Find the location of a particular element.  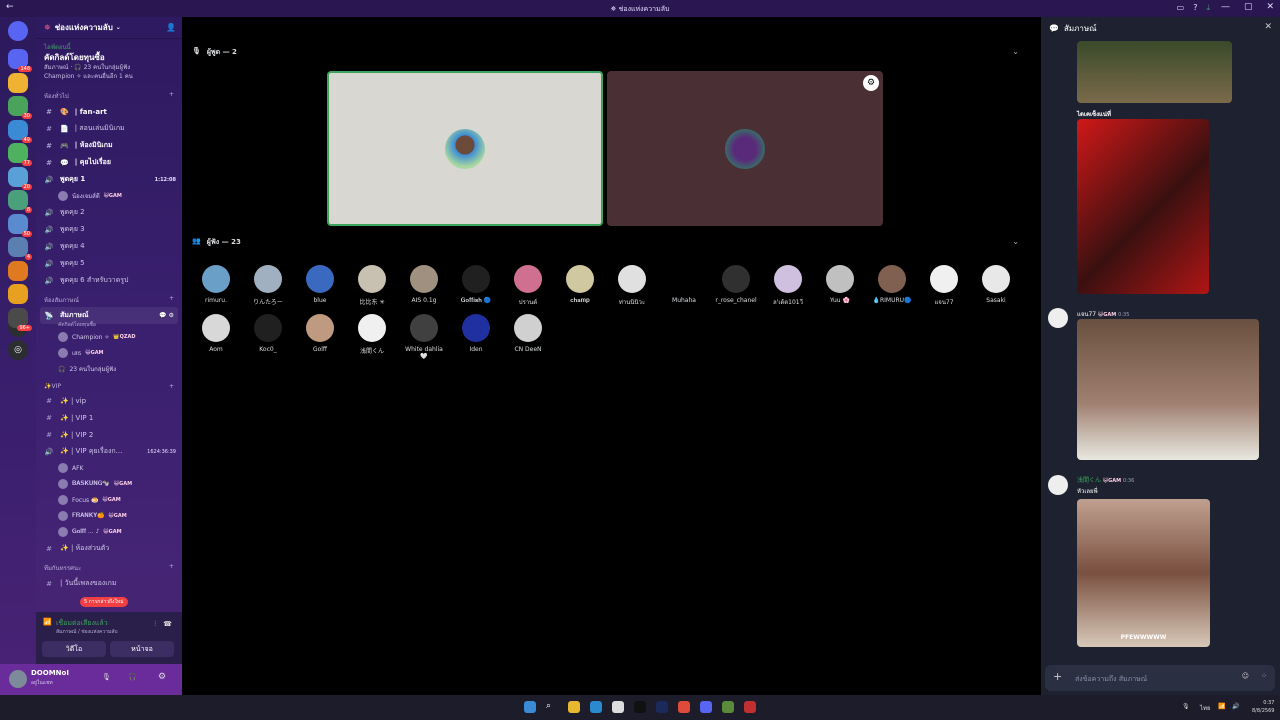

settings-gear-icon: ⚙ is located at coordinates (162, 677).